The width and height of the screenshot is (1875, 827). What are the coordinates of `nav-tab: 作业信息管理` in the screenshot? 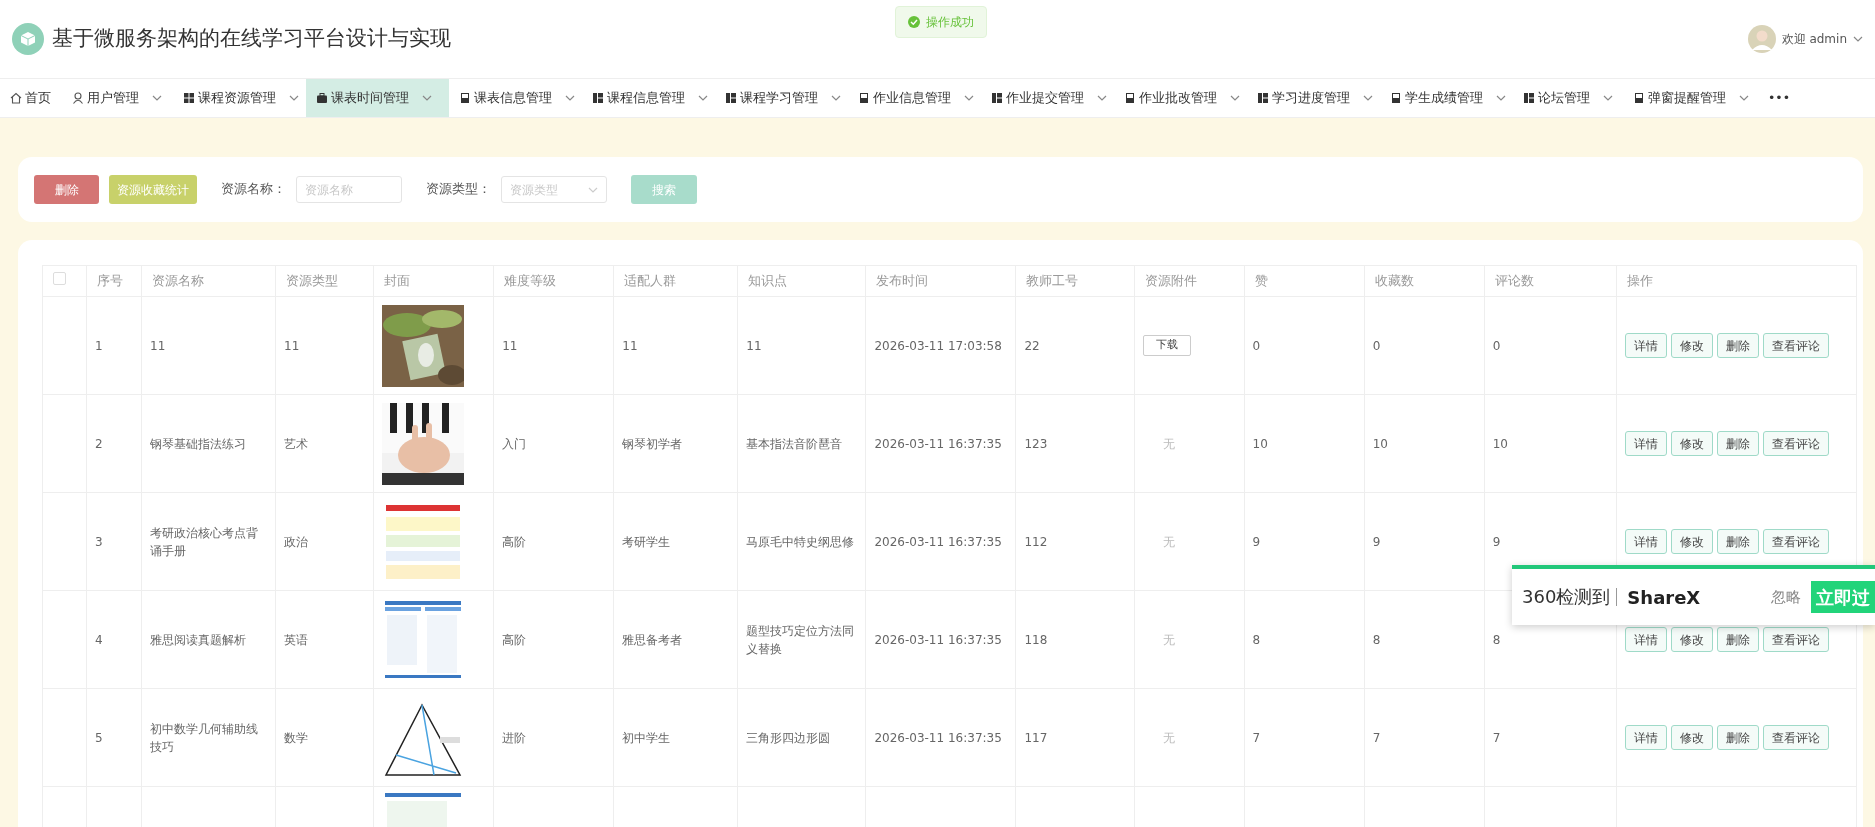 It's located at (914, 98).